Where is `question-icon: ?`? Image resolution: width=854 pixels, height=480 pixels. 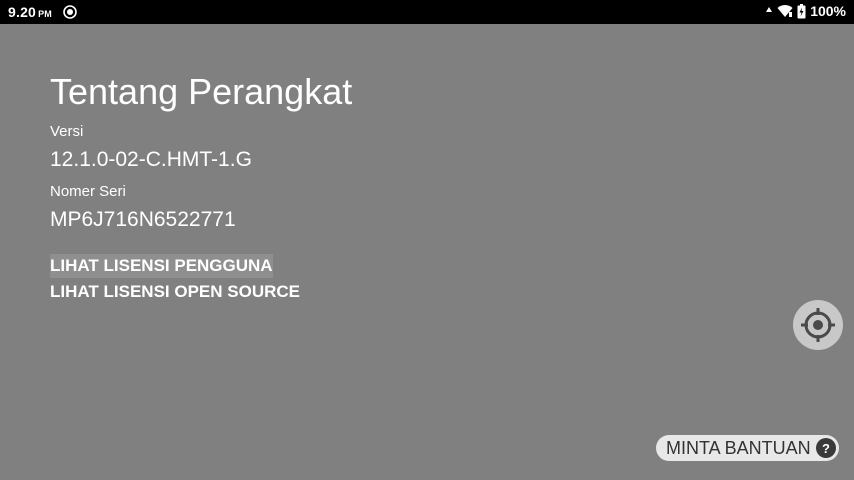
question-icon: ? is located at coordinates (826, 448).